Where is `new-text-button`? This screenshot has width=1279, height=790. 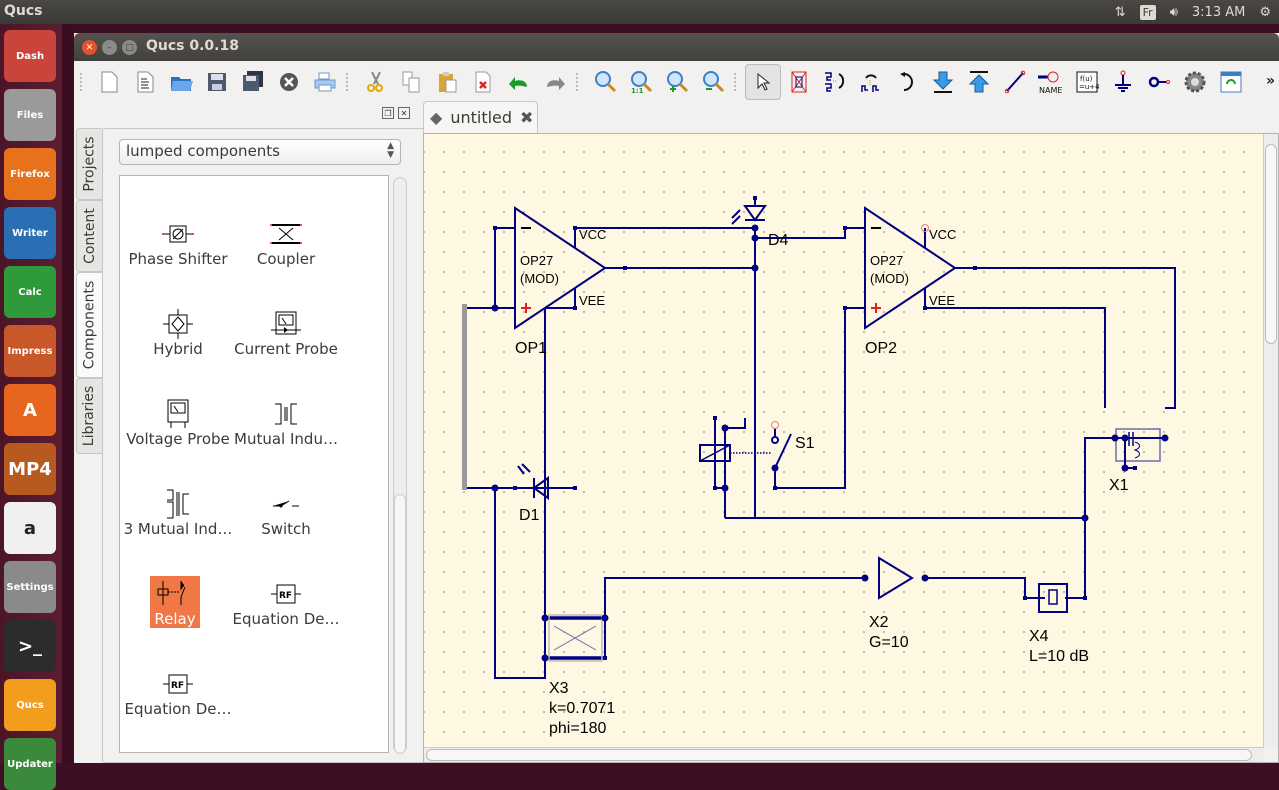
new-text-button is located at coordinates (145, 82).